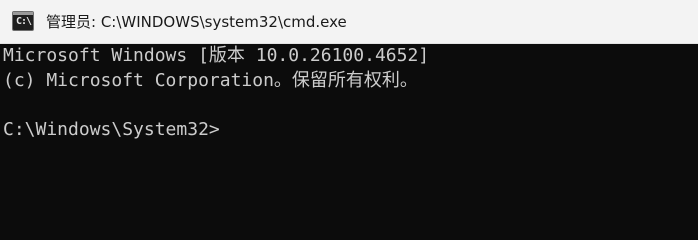 The height and width of the screenshot is (240, 698). I want to click on cmd-icon-glyph: C:\, so click(24, 21).